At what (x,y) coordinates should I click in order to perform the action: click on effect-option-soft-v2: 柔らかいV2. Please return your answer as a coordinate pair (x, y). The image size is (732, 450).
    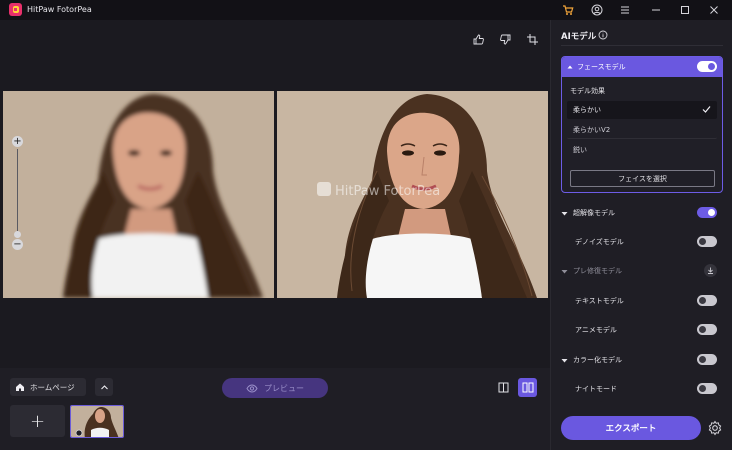
    Looking at the image, I should click on (642, 130).